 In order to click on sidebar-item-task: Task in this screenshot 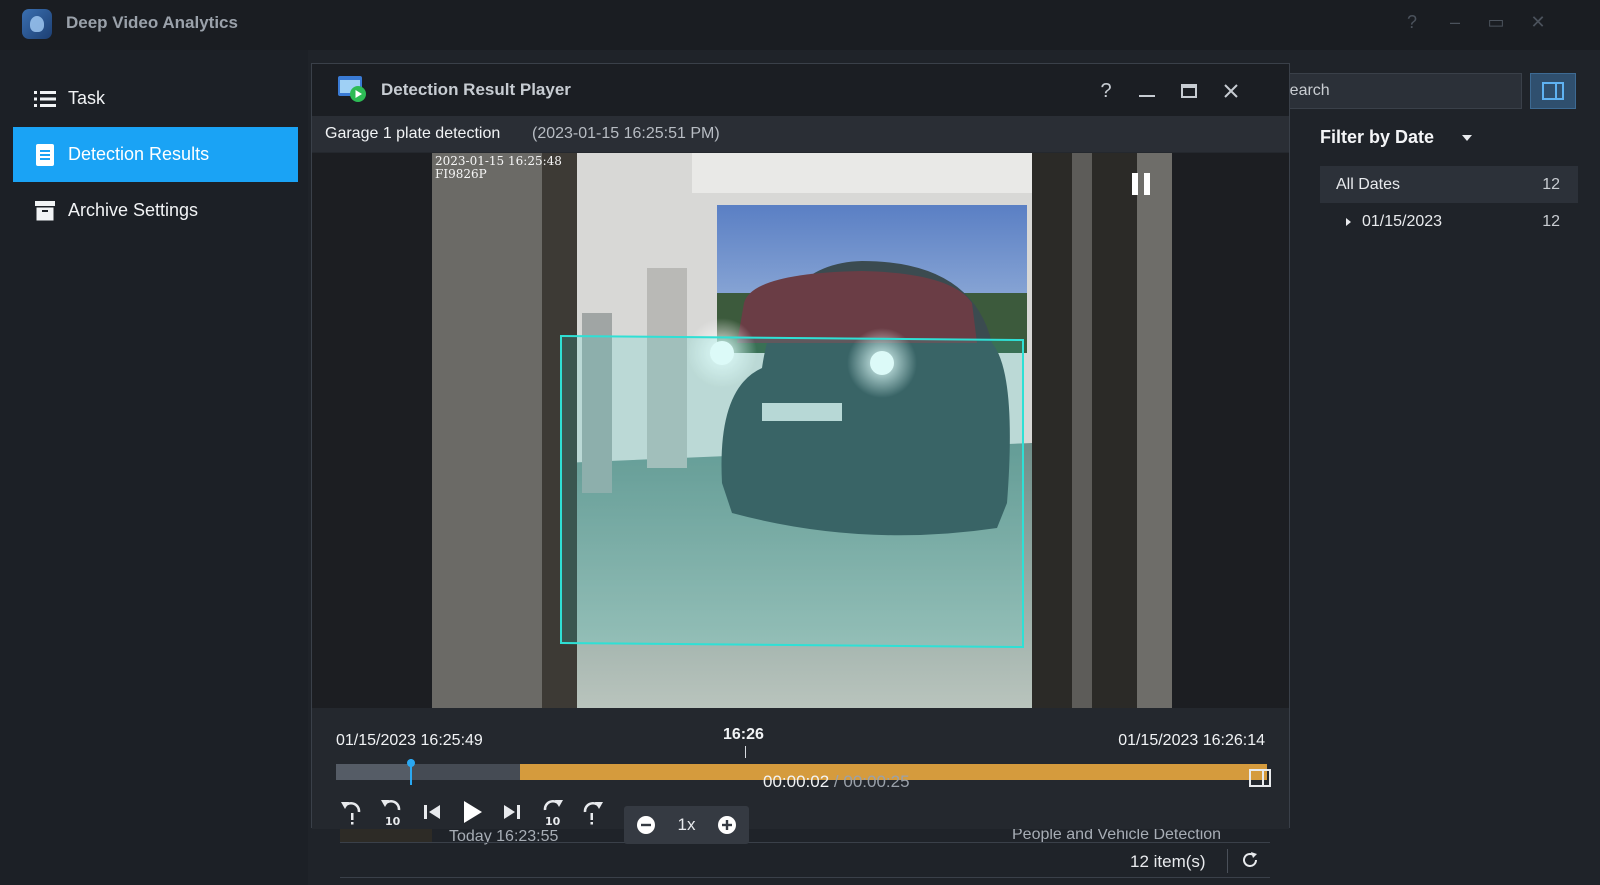, I will do `click(155, 98)`.